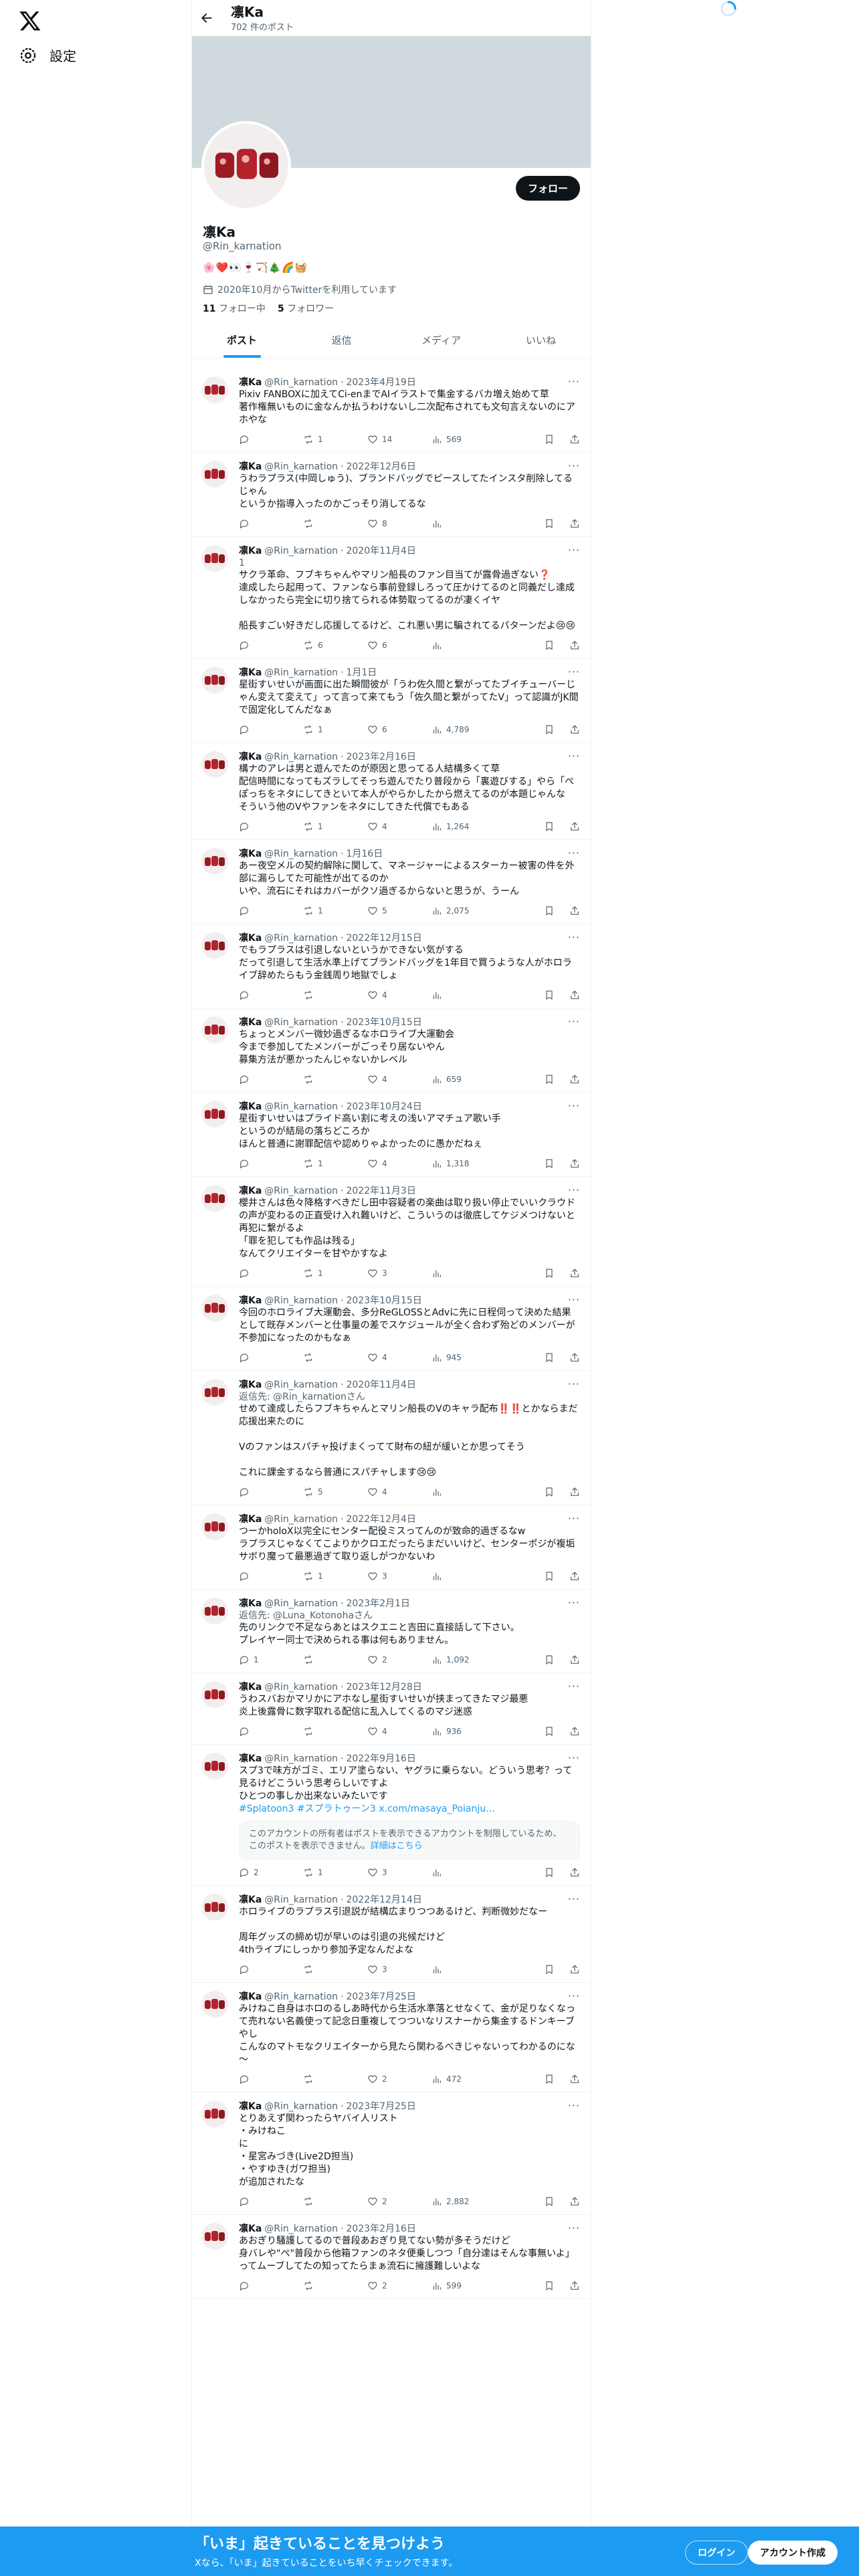  Describe the element at coordinates (400, 523) in the screenshot. I see `like-button: 8` at that location.